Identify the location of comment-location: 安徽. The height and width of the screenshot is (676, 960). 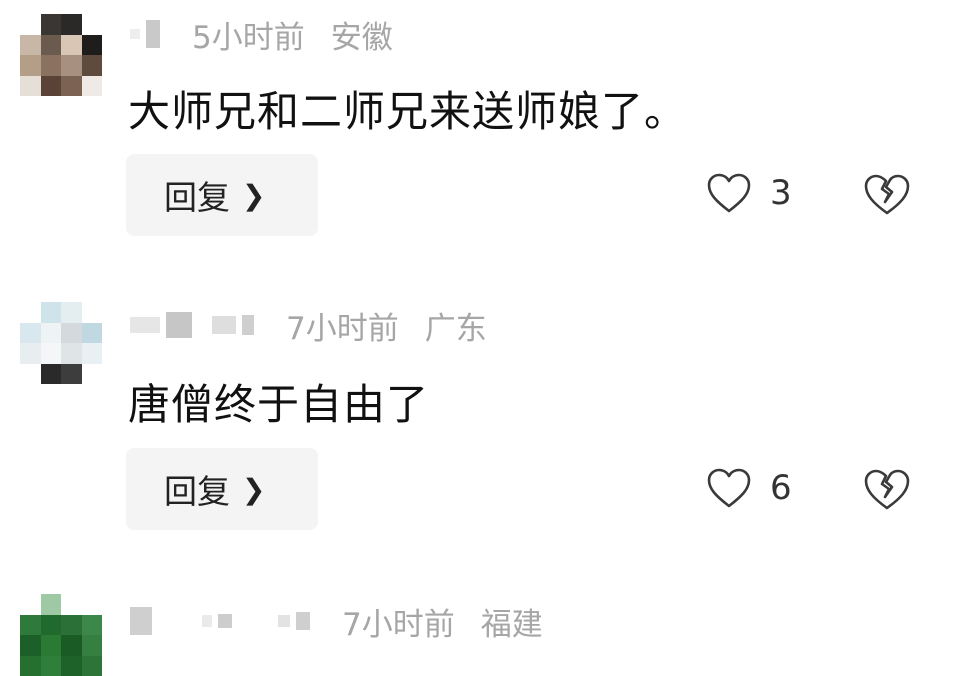
(361, 37).